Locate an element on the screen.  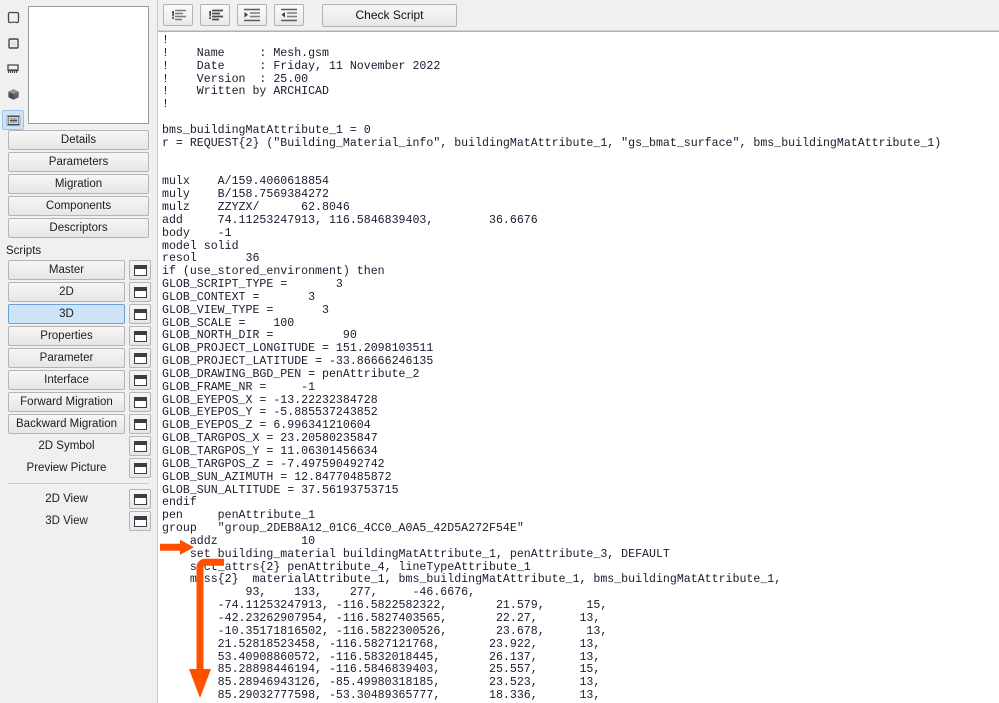
view-row-3d: 3D View is located at coordinates (78, 521).